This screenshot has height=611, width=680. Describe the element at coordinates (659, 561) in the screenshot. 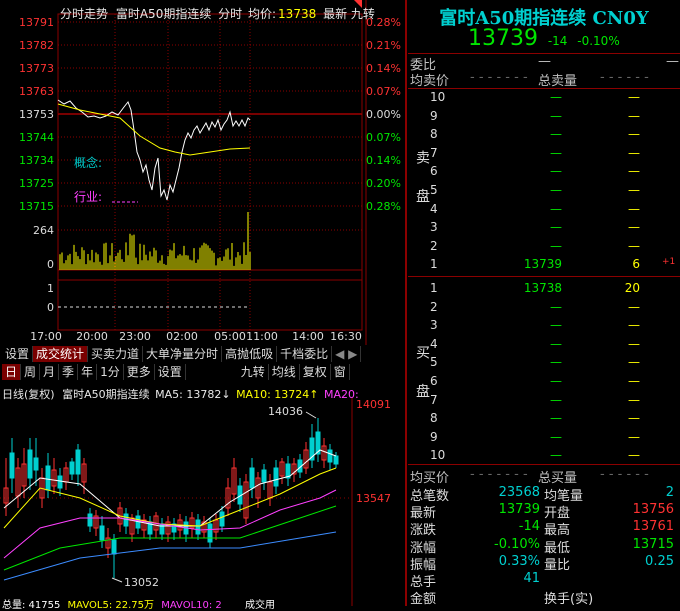

I see `stat-value: 0.25` at that location.